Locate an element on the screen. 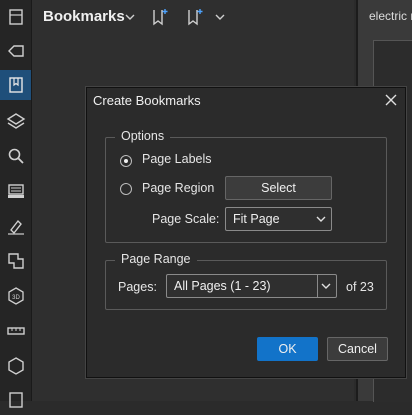  tool-bookmarks is located at coordinates (15, 85).